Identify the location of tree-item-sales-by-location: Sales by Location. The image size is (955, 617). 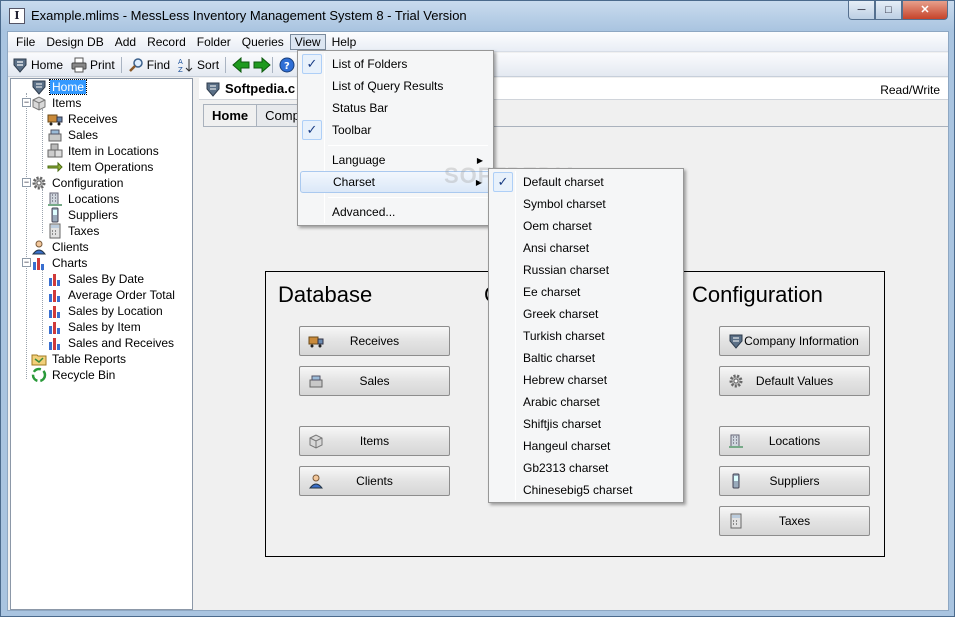
(106, 311).